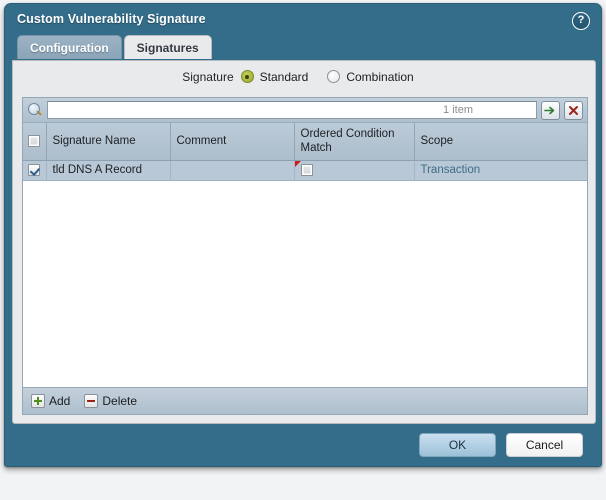 The width and height of the screenshot is (606, 500). What do you see at coordinates (232, 142) in the screenshot?
I see `header-comment: Comment` at bounding box center [232, 142].